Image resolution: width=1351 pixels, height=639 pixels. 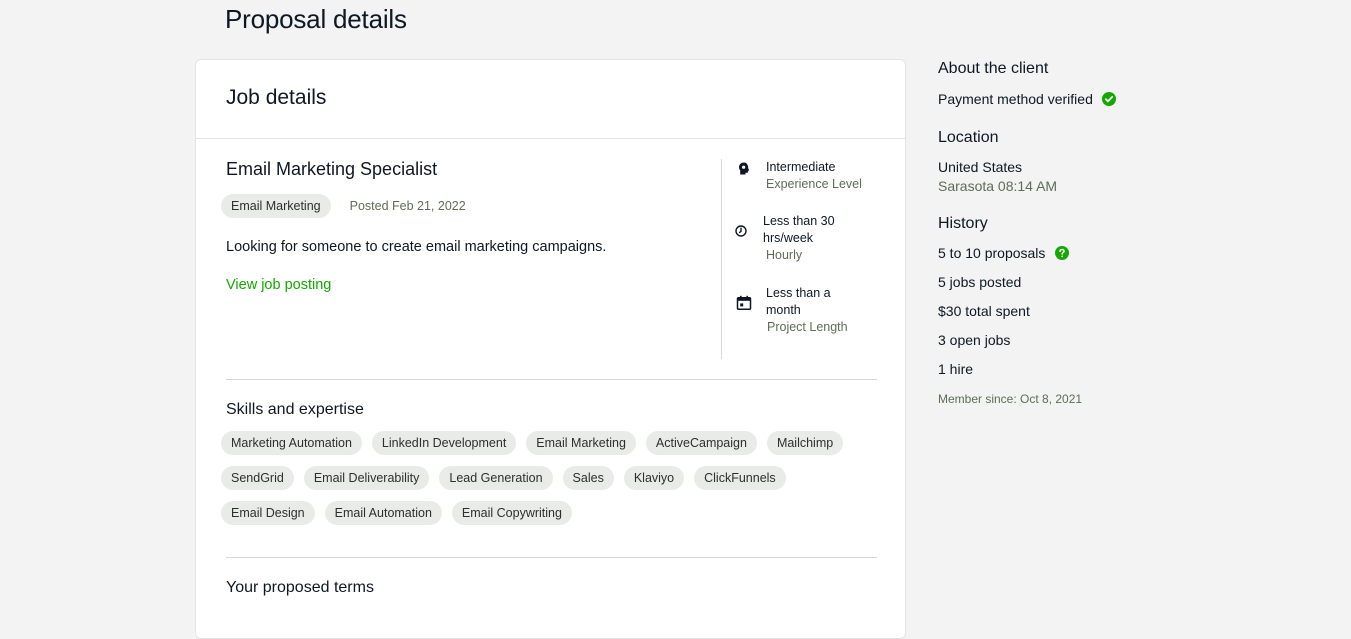 I want to click on member-since: Member since: Oct 8, 2021, so click(x=1010, y=399).